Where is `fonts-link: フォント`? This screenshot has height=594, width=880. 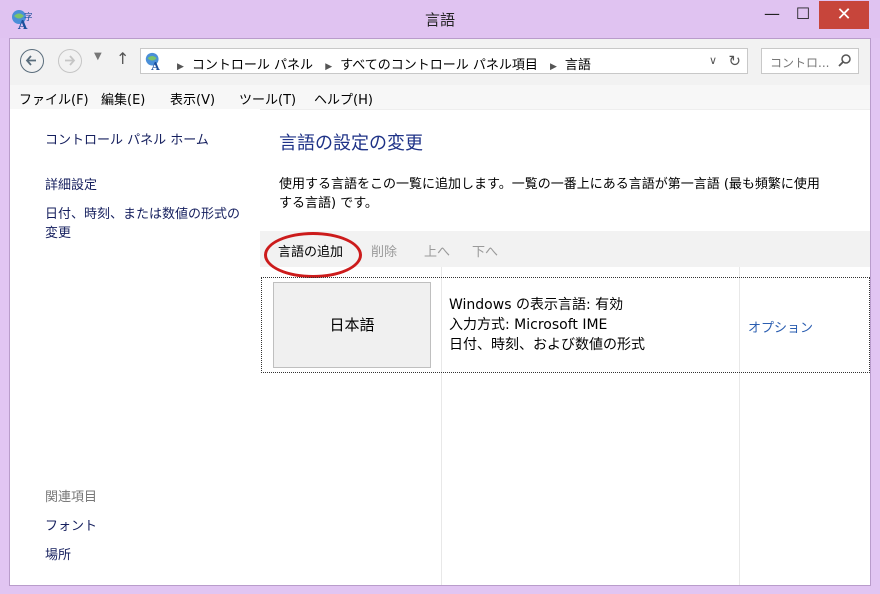
fonts-link: フォント is located at coordinates (71, 524).